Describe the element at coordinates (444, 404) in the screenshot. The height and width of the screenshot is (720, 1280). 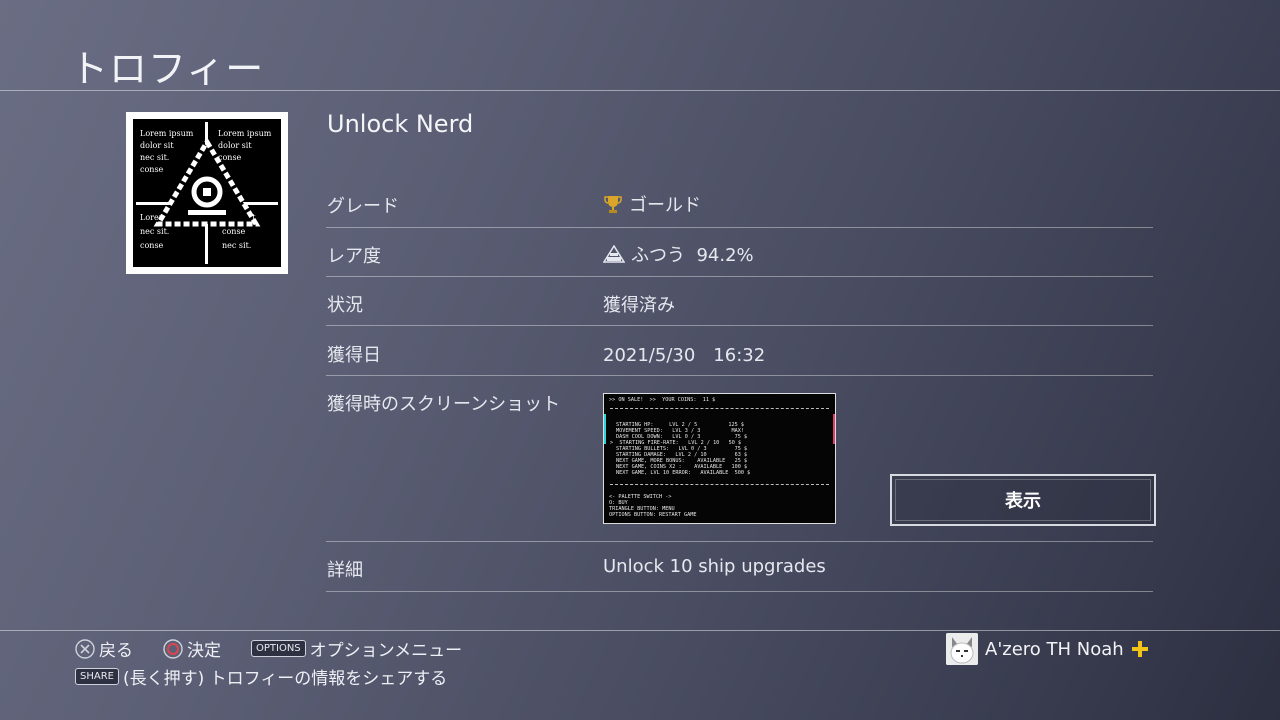
I see `screenshot-label: 獲得時のスクリーンショット` at that location.